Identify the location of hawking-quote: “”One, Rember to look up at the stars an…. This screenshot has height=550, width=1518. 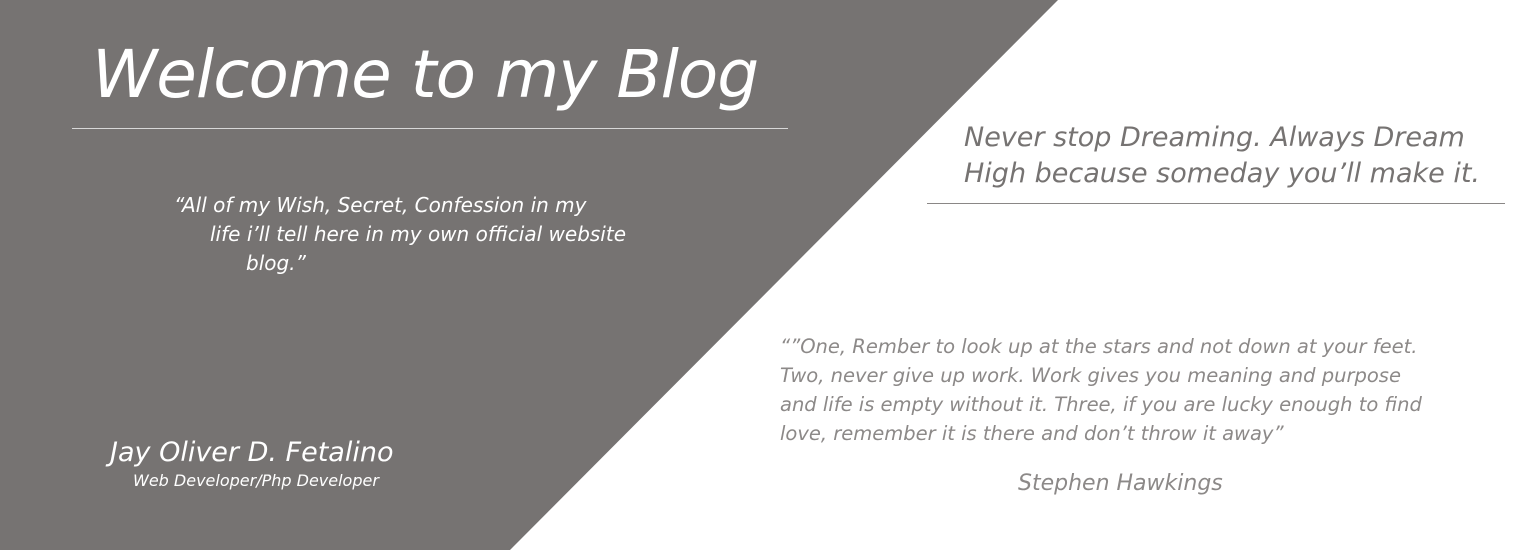
(1101, 390).